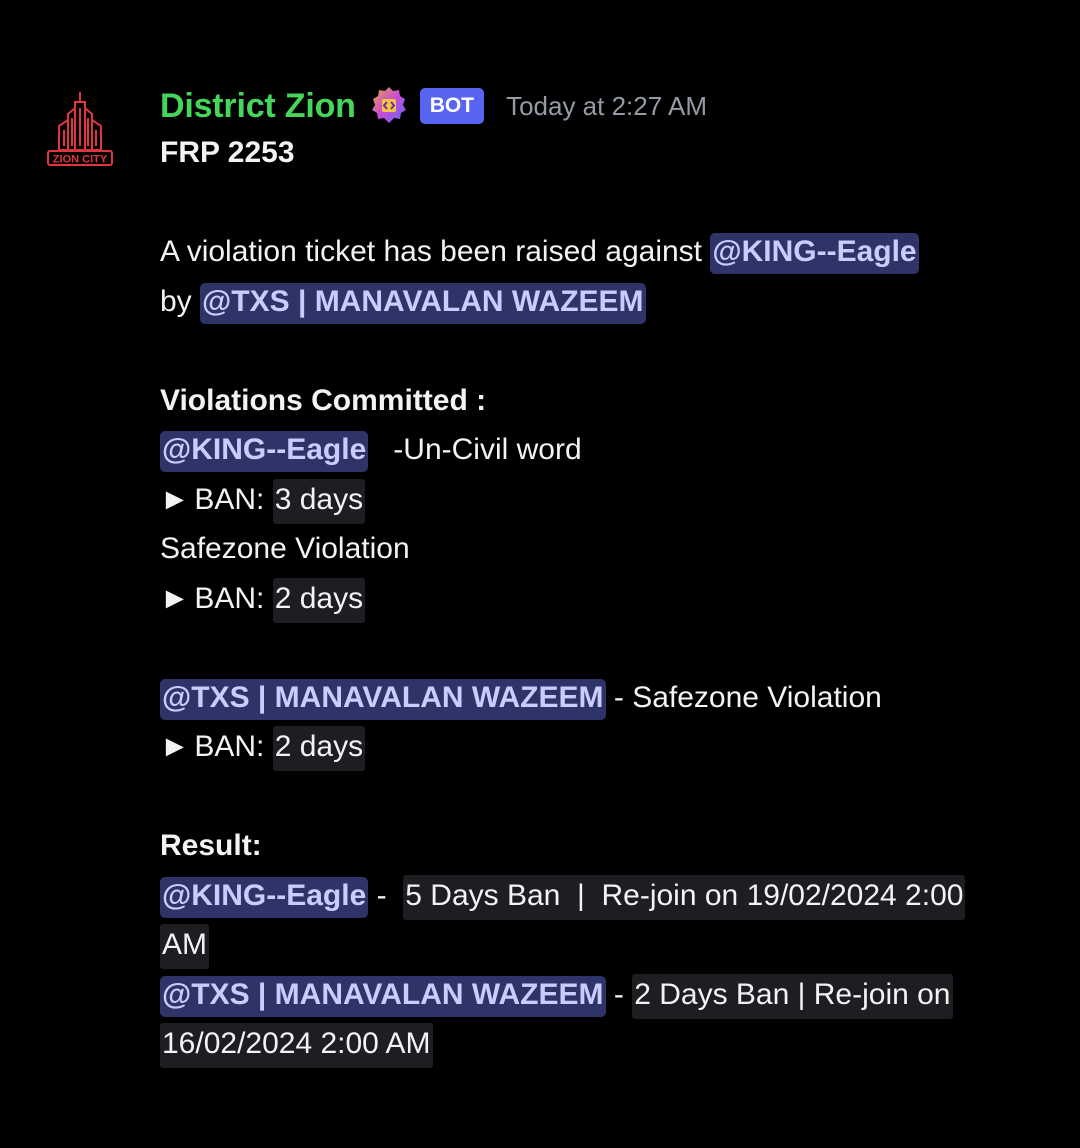 The height and width of the screenshot is (1148, 1080). Describe the element at coordinates (475, 449) in the screenshot. I see `violation-1-desc: -Un-Civil word` at that location.